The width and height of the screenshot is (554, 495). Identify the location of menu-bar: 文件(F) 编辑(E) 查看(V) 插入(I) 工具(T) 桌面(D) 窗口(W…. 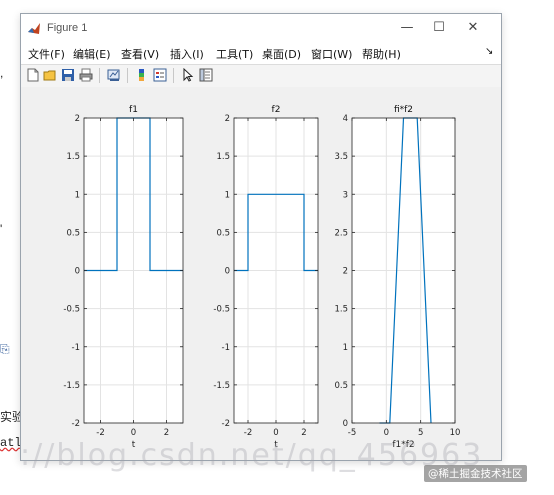
(261, 54).